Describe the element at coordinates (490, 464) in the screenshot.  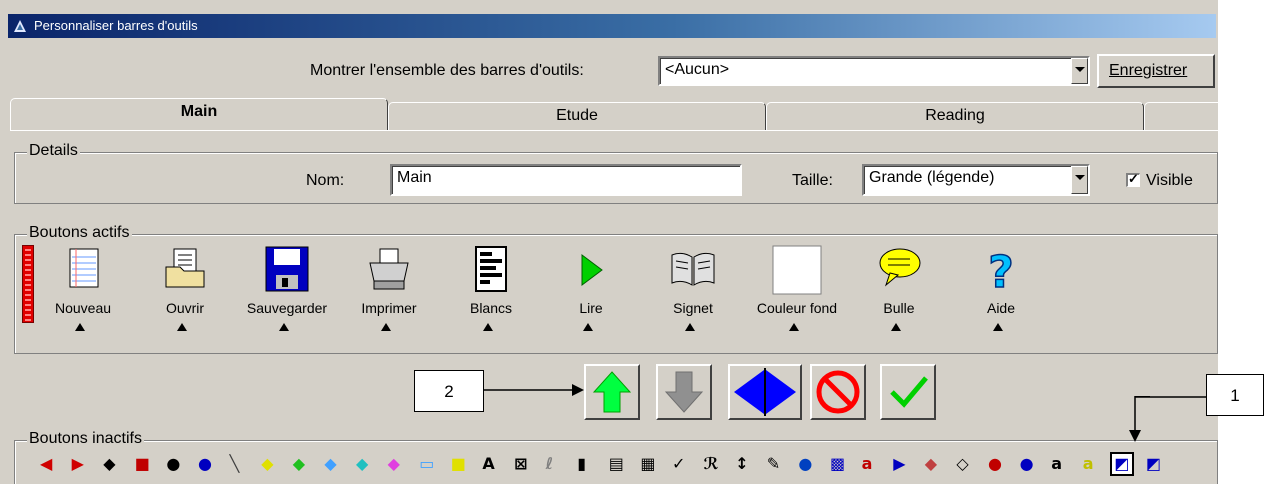
I see `text-icon: A` at that location.